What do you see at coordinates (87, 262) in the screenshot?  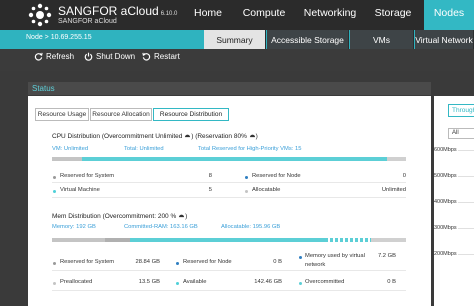 I see `mem-reserved-system-label: Reserved for System` at bounding box center [87, 262].